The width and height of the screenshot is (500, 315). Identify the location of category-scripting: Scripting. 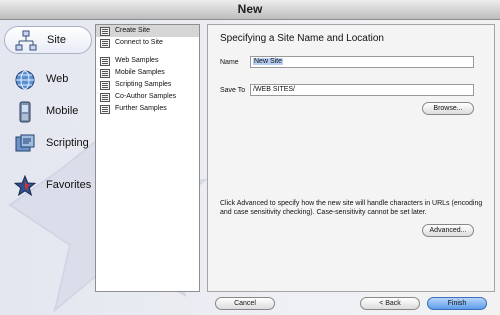
(48, 144).